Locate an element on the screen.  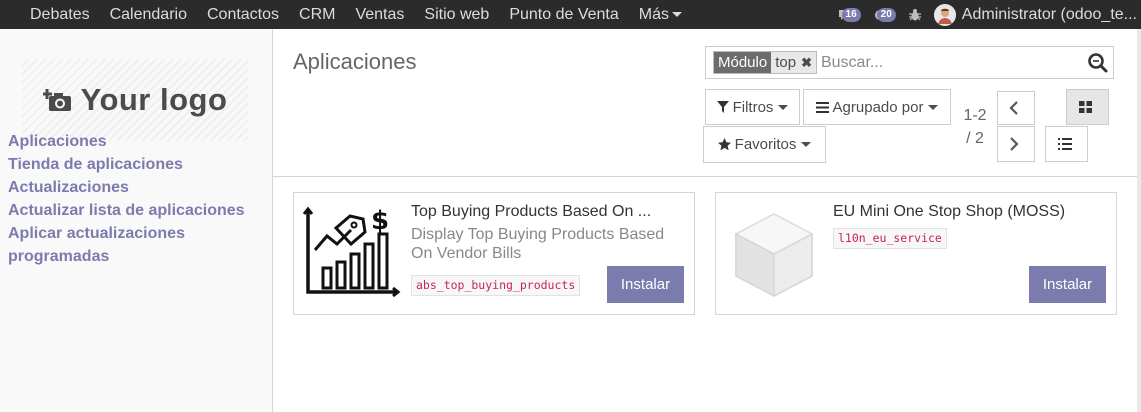
facet-label: Módulo is located at coordinates (743, 62).